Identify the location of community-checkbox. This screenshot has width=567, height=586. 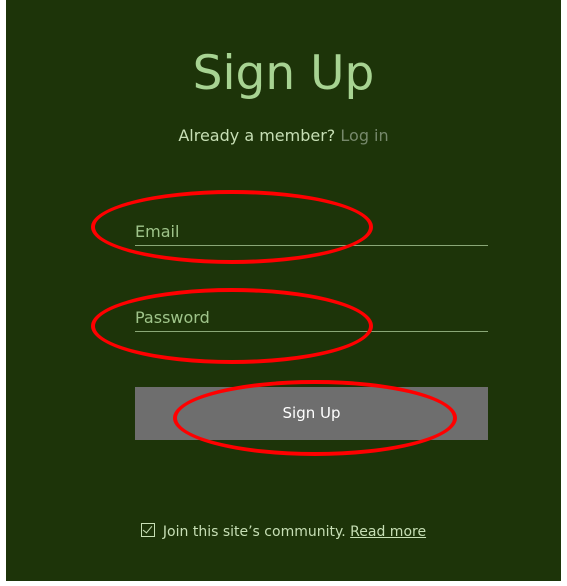
(147, 530).